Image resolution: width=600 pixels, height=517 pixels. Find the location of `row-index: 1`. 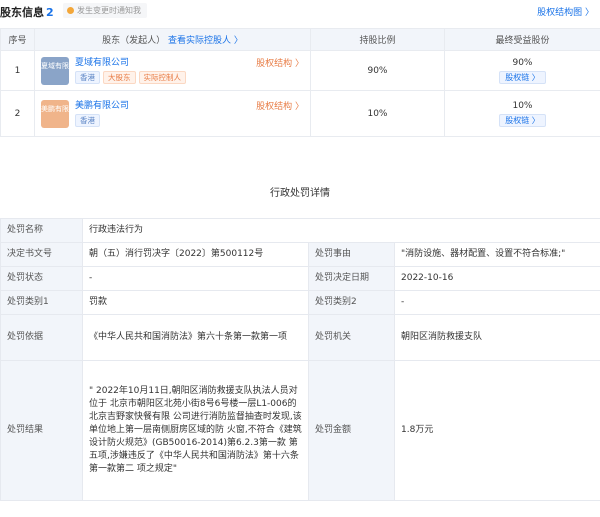

row-index: 1 is located at coordinates (17, 70).